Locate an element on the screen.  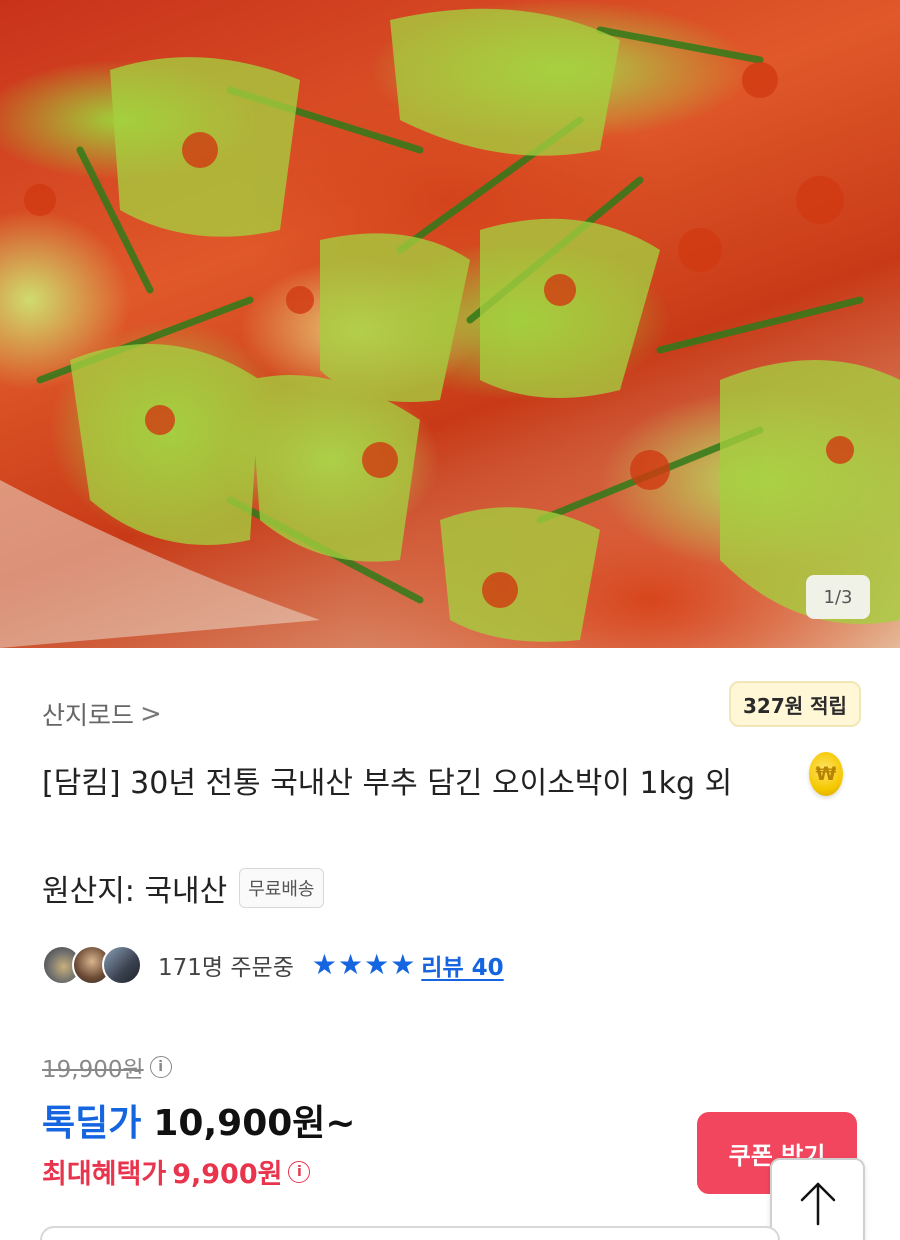
social-proof-row: 171명 주문중 ★ ★ ★ ★ 리뷰 40 is located at coordinates (273, 965).